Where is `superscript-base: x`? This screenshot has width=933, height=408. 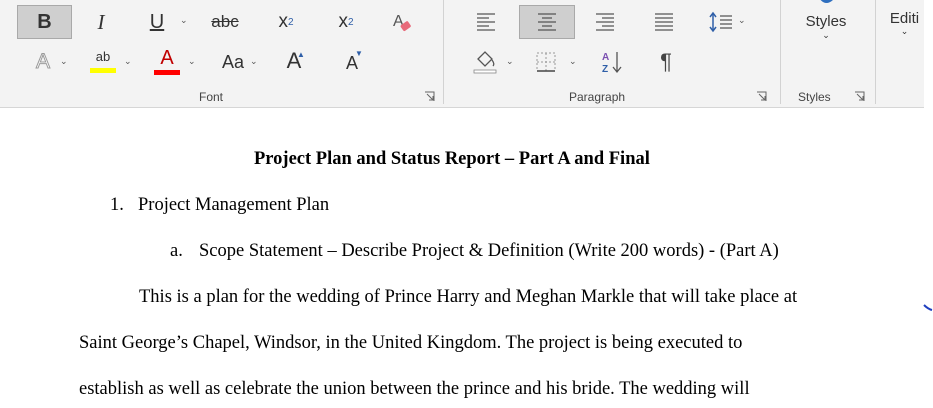
superscript-base: x is located at coordinates (343, 21).